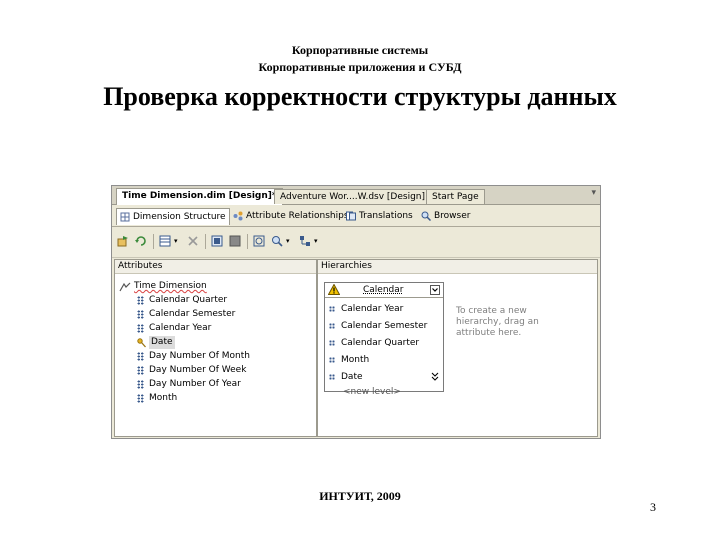 This screenshot has height=540, width=720. I want to click on tab-browser: Browser, so click(445, 216).